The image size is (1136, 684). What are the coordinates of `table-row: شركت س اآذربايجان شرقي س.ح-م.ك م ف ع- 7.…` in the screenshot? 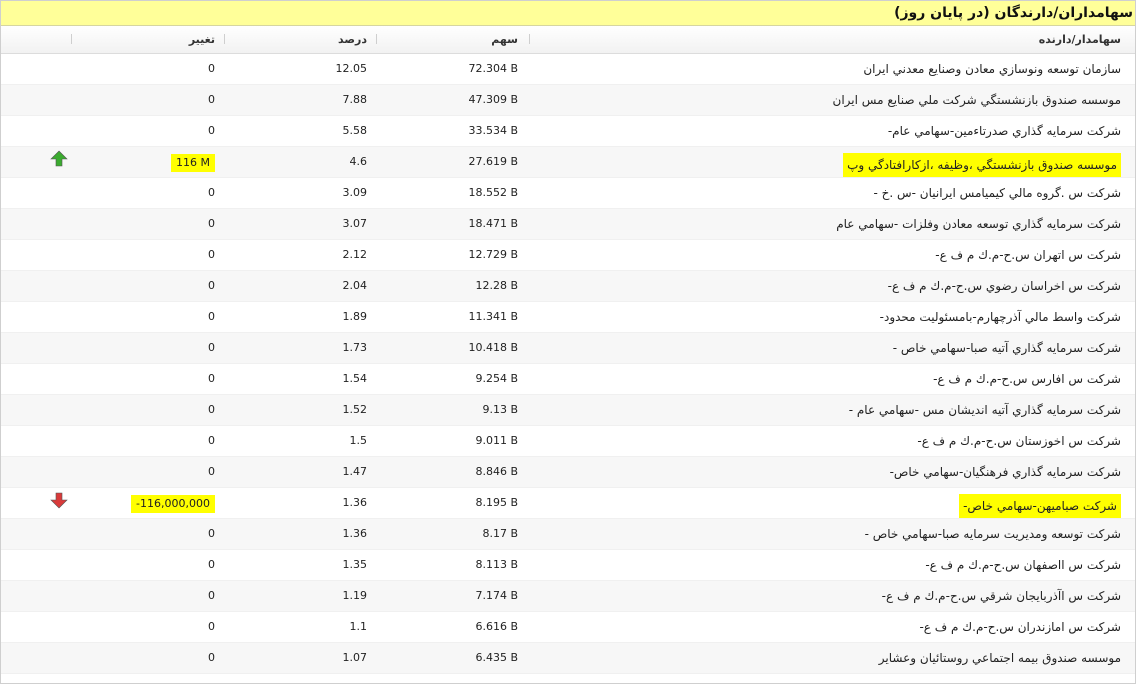 It's located at (568, 596).